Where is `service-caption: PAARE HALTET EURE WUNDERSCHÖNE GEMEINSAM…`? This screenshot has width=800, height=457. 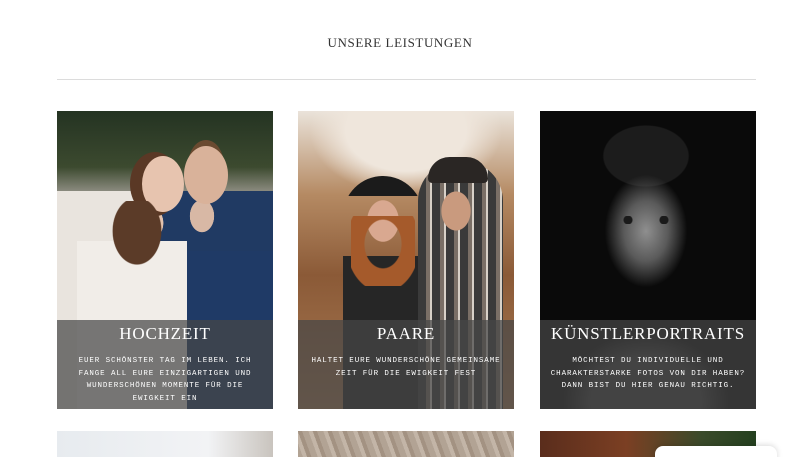 service-caption: PAARE HALTET EURE WUNDERSCHÖNE GEMEINSAM… is located at coordinates (406, 364).